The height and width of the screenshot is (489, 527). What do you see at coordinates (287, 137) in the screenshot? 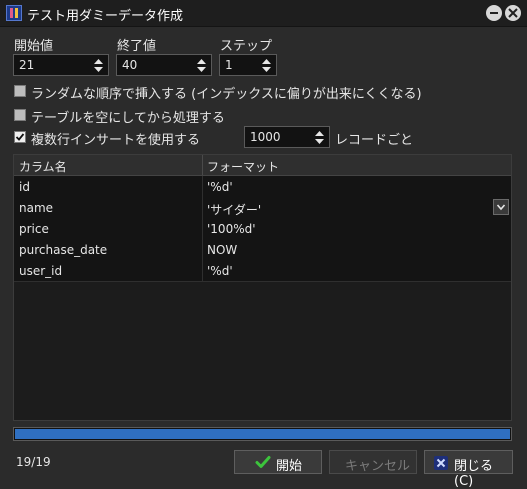
I see `batch-size-input: 1000` at bounding box center [287, 137].